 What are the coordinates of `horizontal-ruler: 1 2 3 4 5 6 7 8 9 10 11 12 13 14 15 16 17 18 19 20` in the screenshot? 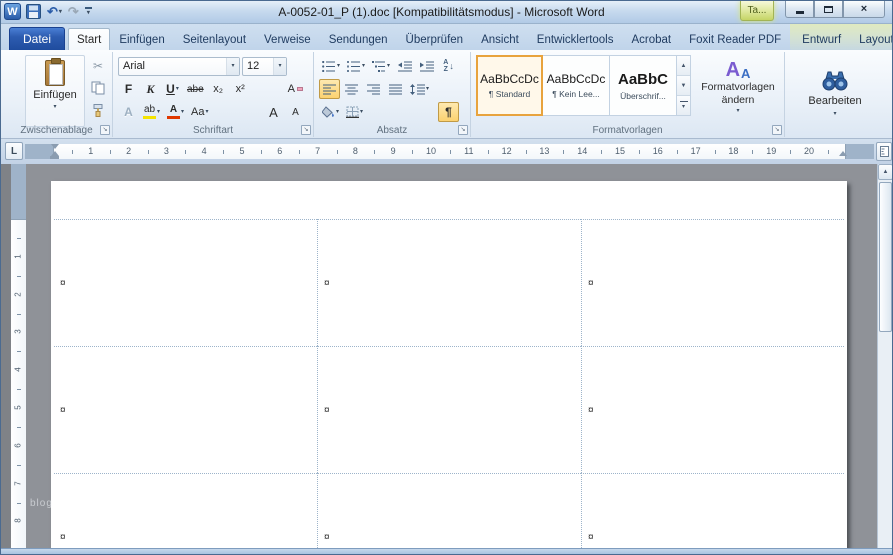 It's located at (449, 151).